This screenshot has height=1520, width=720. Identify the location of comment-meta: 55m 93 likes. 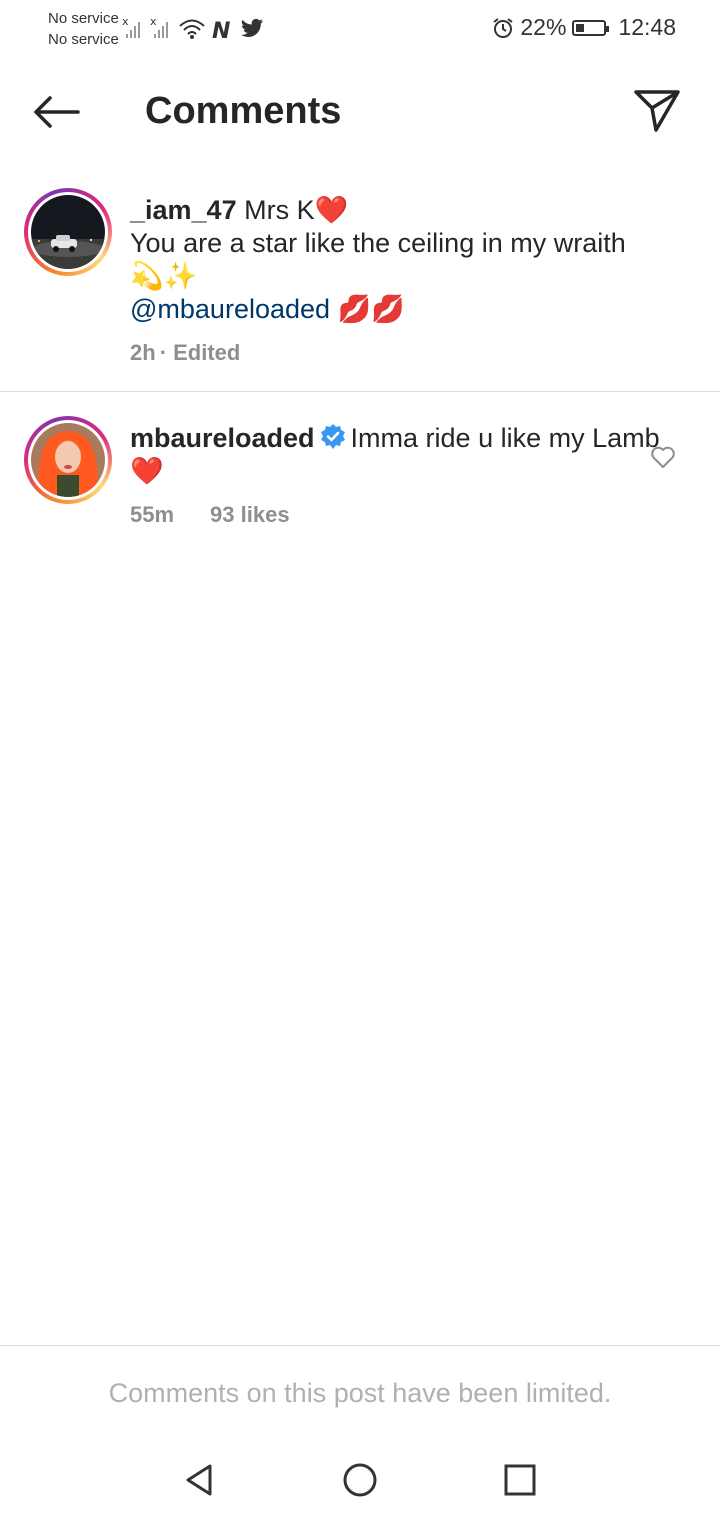
(395, 514).